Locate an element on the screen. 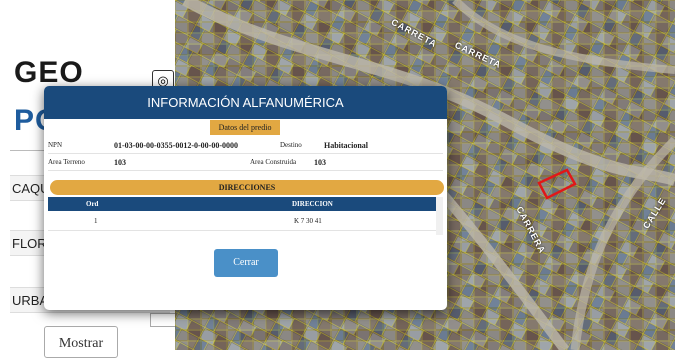  tab-datos-predio: Datos del predio is located at coordinates (245, 127).